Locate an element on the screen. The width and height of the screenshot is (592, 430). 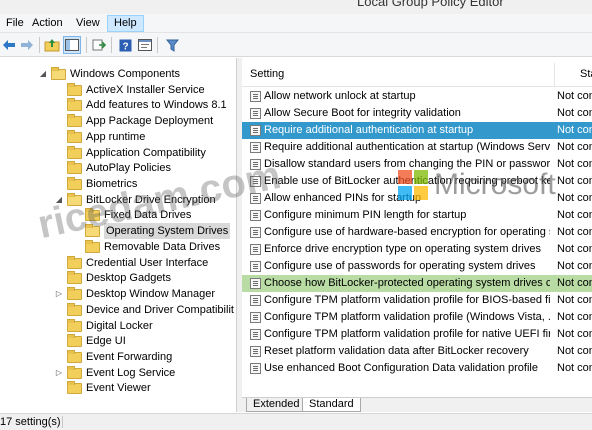
up-folder-icon is located at coordinates (52, 45).